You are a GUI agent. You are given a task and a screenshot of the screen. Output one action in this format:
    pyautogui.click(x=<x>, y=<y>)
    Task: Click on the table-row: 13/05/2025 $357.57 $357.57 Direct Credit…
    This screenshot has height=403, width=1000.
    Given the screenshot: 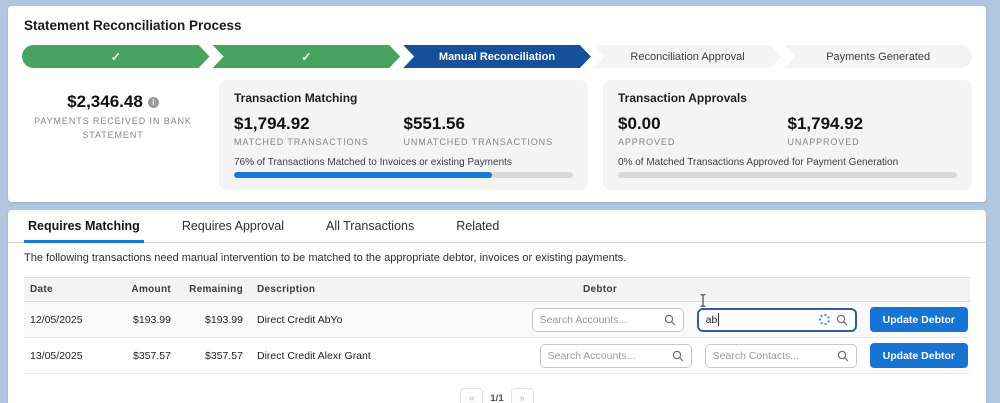 What is the action you would take?
    pyautogui.click(x=497, y=356)
    